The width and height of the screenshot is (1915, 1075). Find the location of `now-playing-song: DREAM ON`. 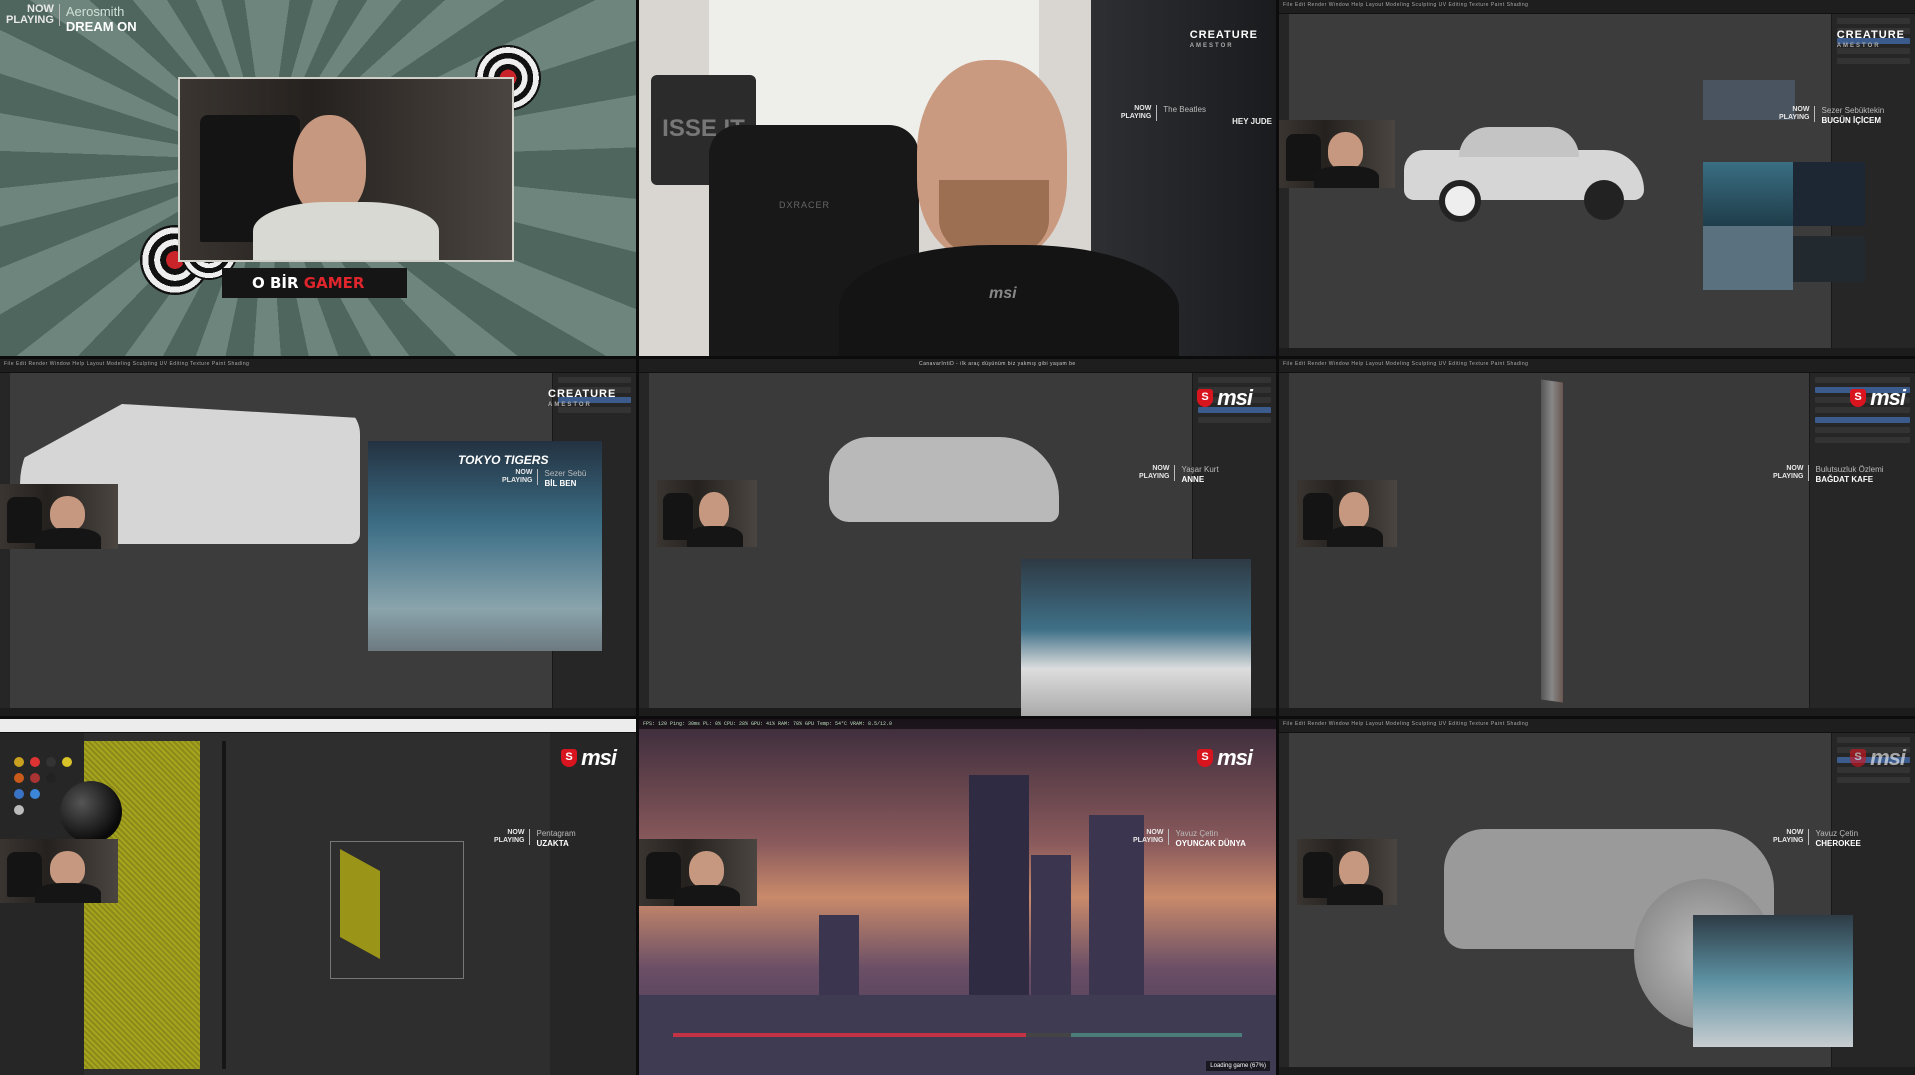

now-playing-song: DREAM ON is located at coordinates (101, 26).